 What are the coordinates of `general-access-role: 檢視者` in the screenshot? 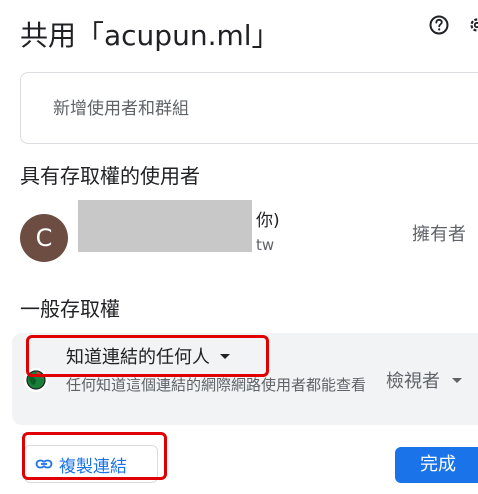 It's located at (413, 381).